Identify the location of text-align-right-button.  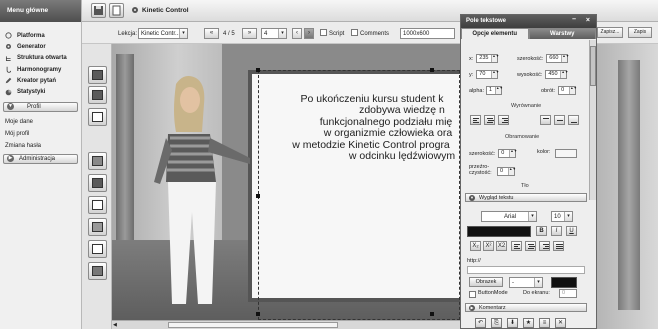
(544, 246).